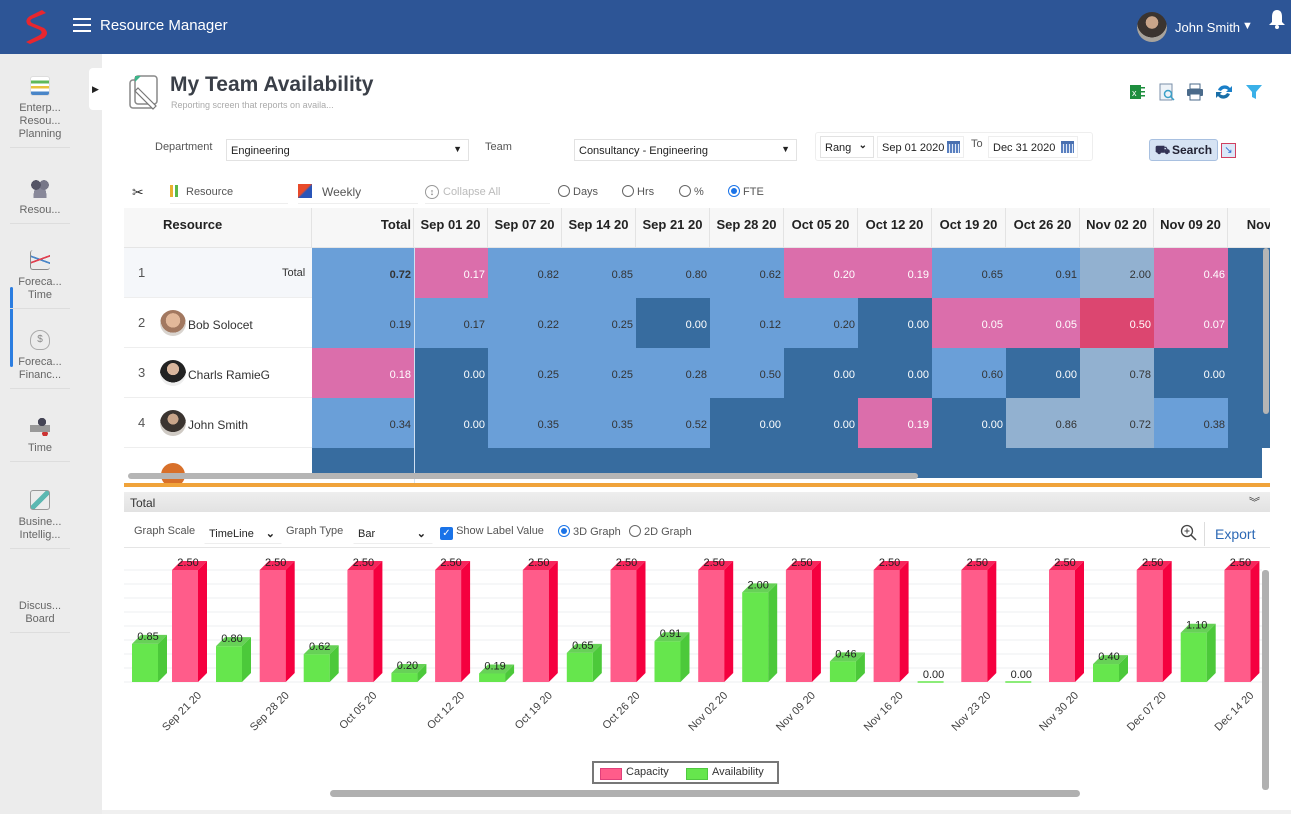  Describe the element at coordinates (492, 532) in the screenshot. I see `show-label-value-checkbox: ✓ Show Label Value` at that location.